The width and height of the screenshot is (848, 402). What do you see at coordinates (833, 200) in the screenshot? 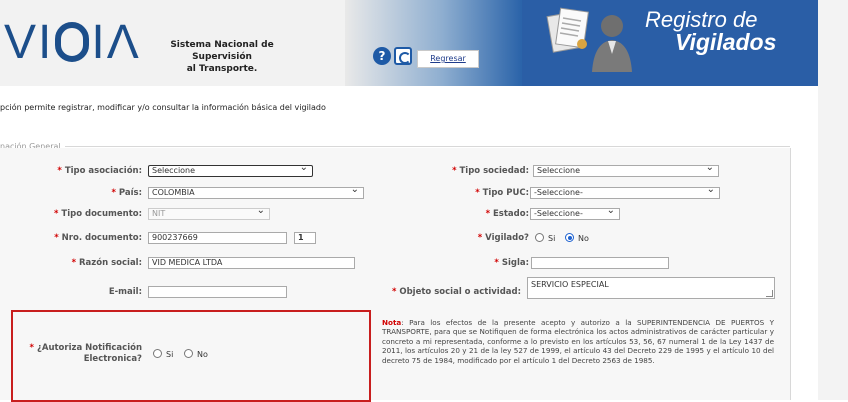
I see `scrollbar-area` at bounding box center [833, 200].